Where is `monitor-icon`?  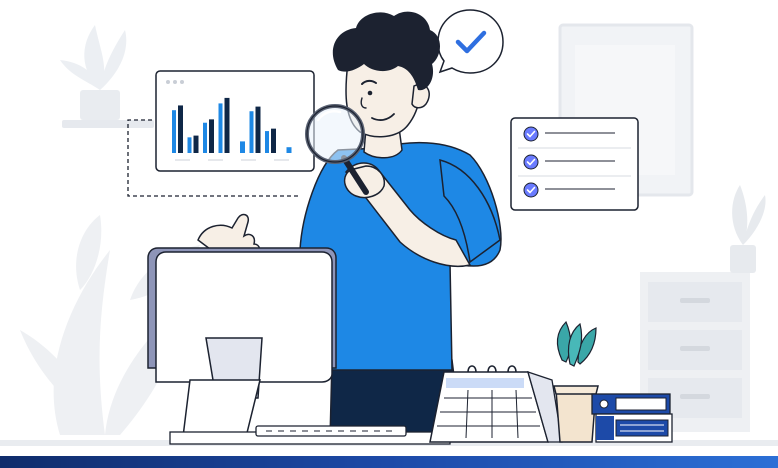
monitor-icon is located at coordinates (242, 346).